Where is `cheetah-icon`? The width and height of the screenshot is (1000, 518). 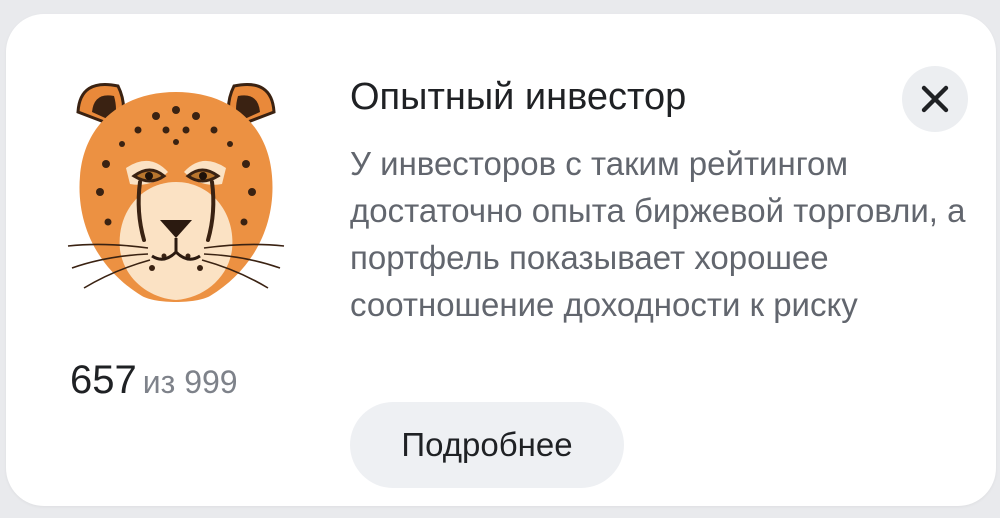
cheetah-icon is located at coordinates (176, 192).